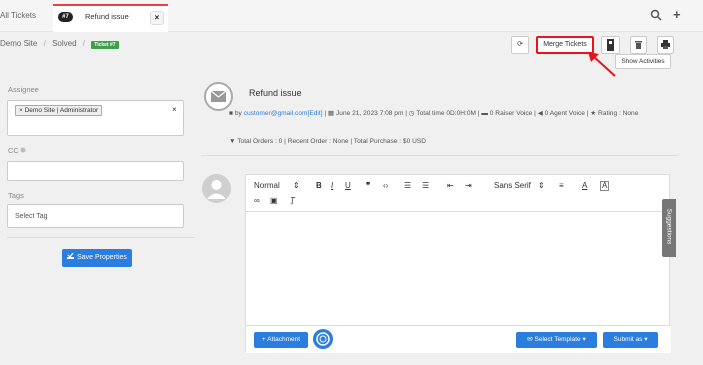 Image resolution: width=703 pixels, height=365 pixels. I want to click on text-color-icon: A, so click(584, 185).